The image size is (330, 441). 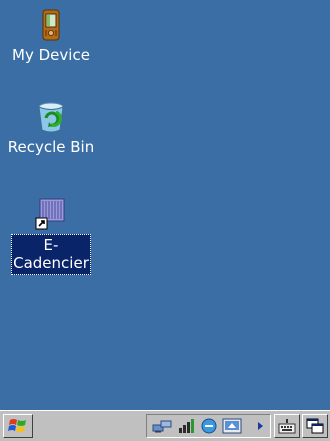 I want to click on network-icon, so click(x=162, y=426).